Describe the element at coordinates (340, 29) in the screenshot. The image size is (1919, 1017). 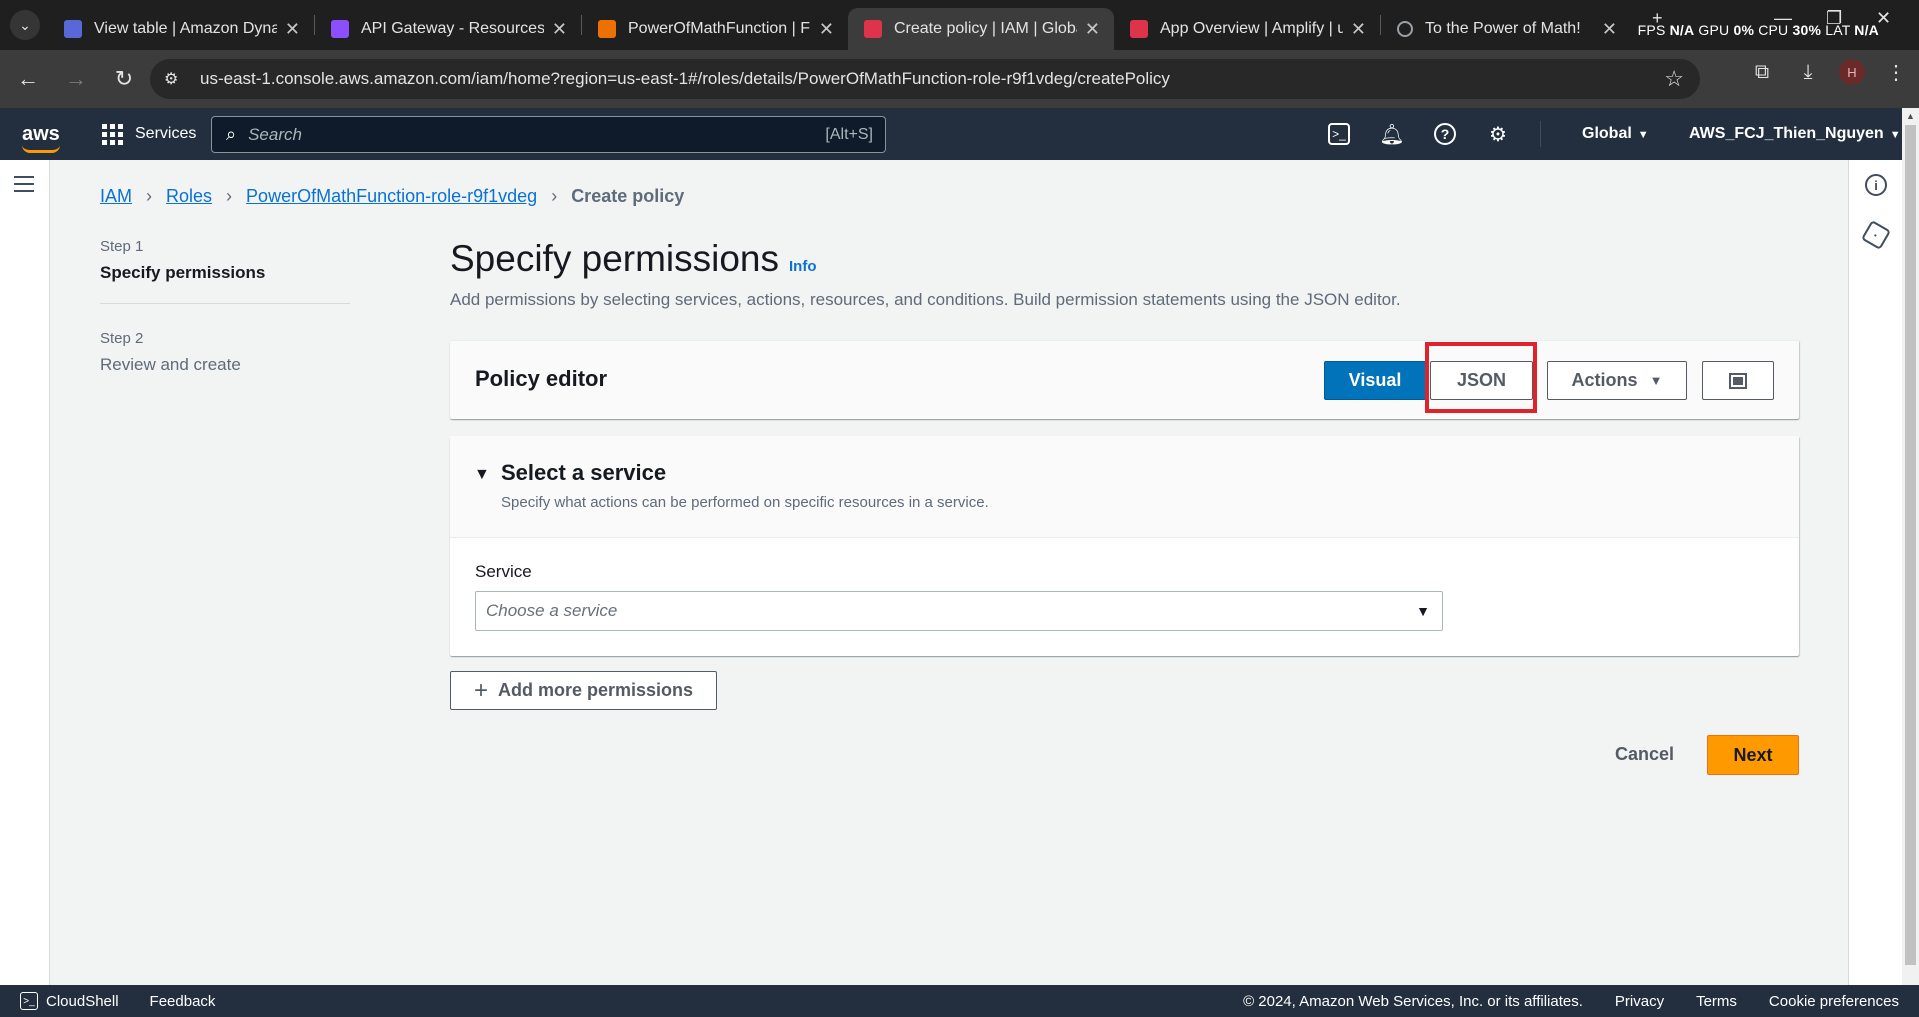
I see `api-gateway-favicon-icon` at that location.